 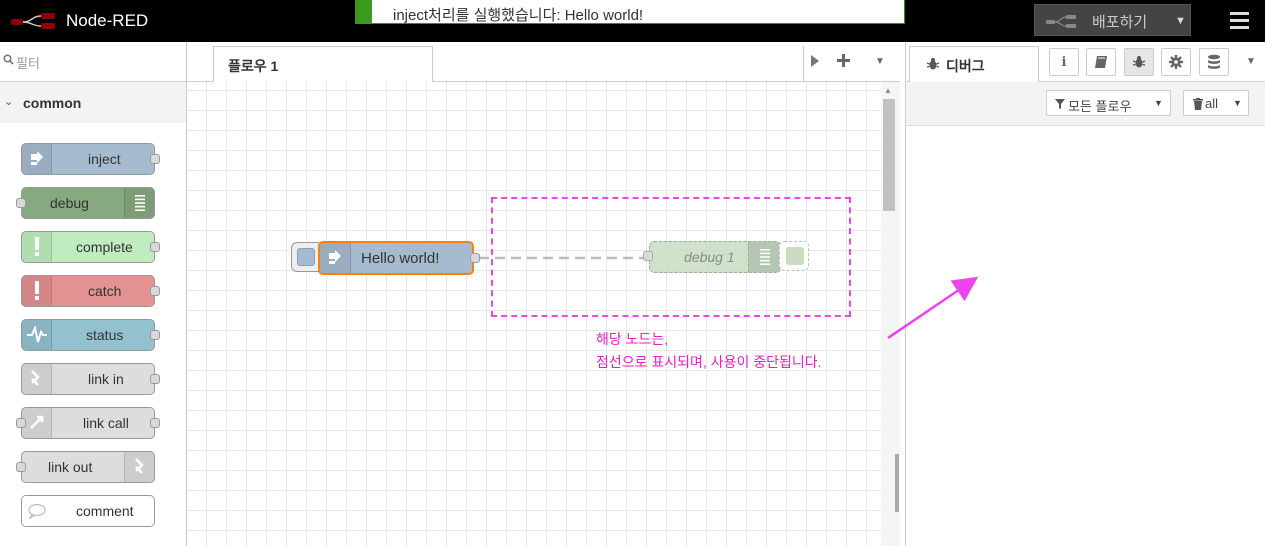 What do you see at coordinates (105, 511) in the screenshot?
I see `palette-node-label: comment` at bounding box center [105, 511].